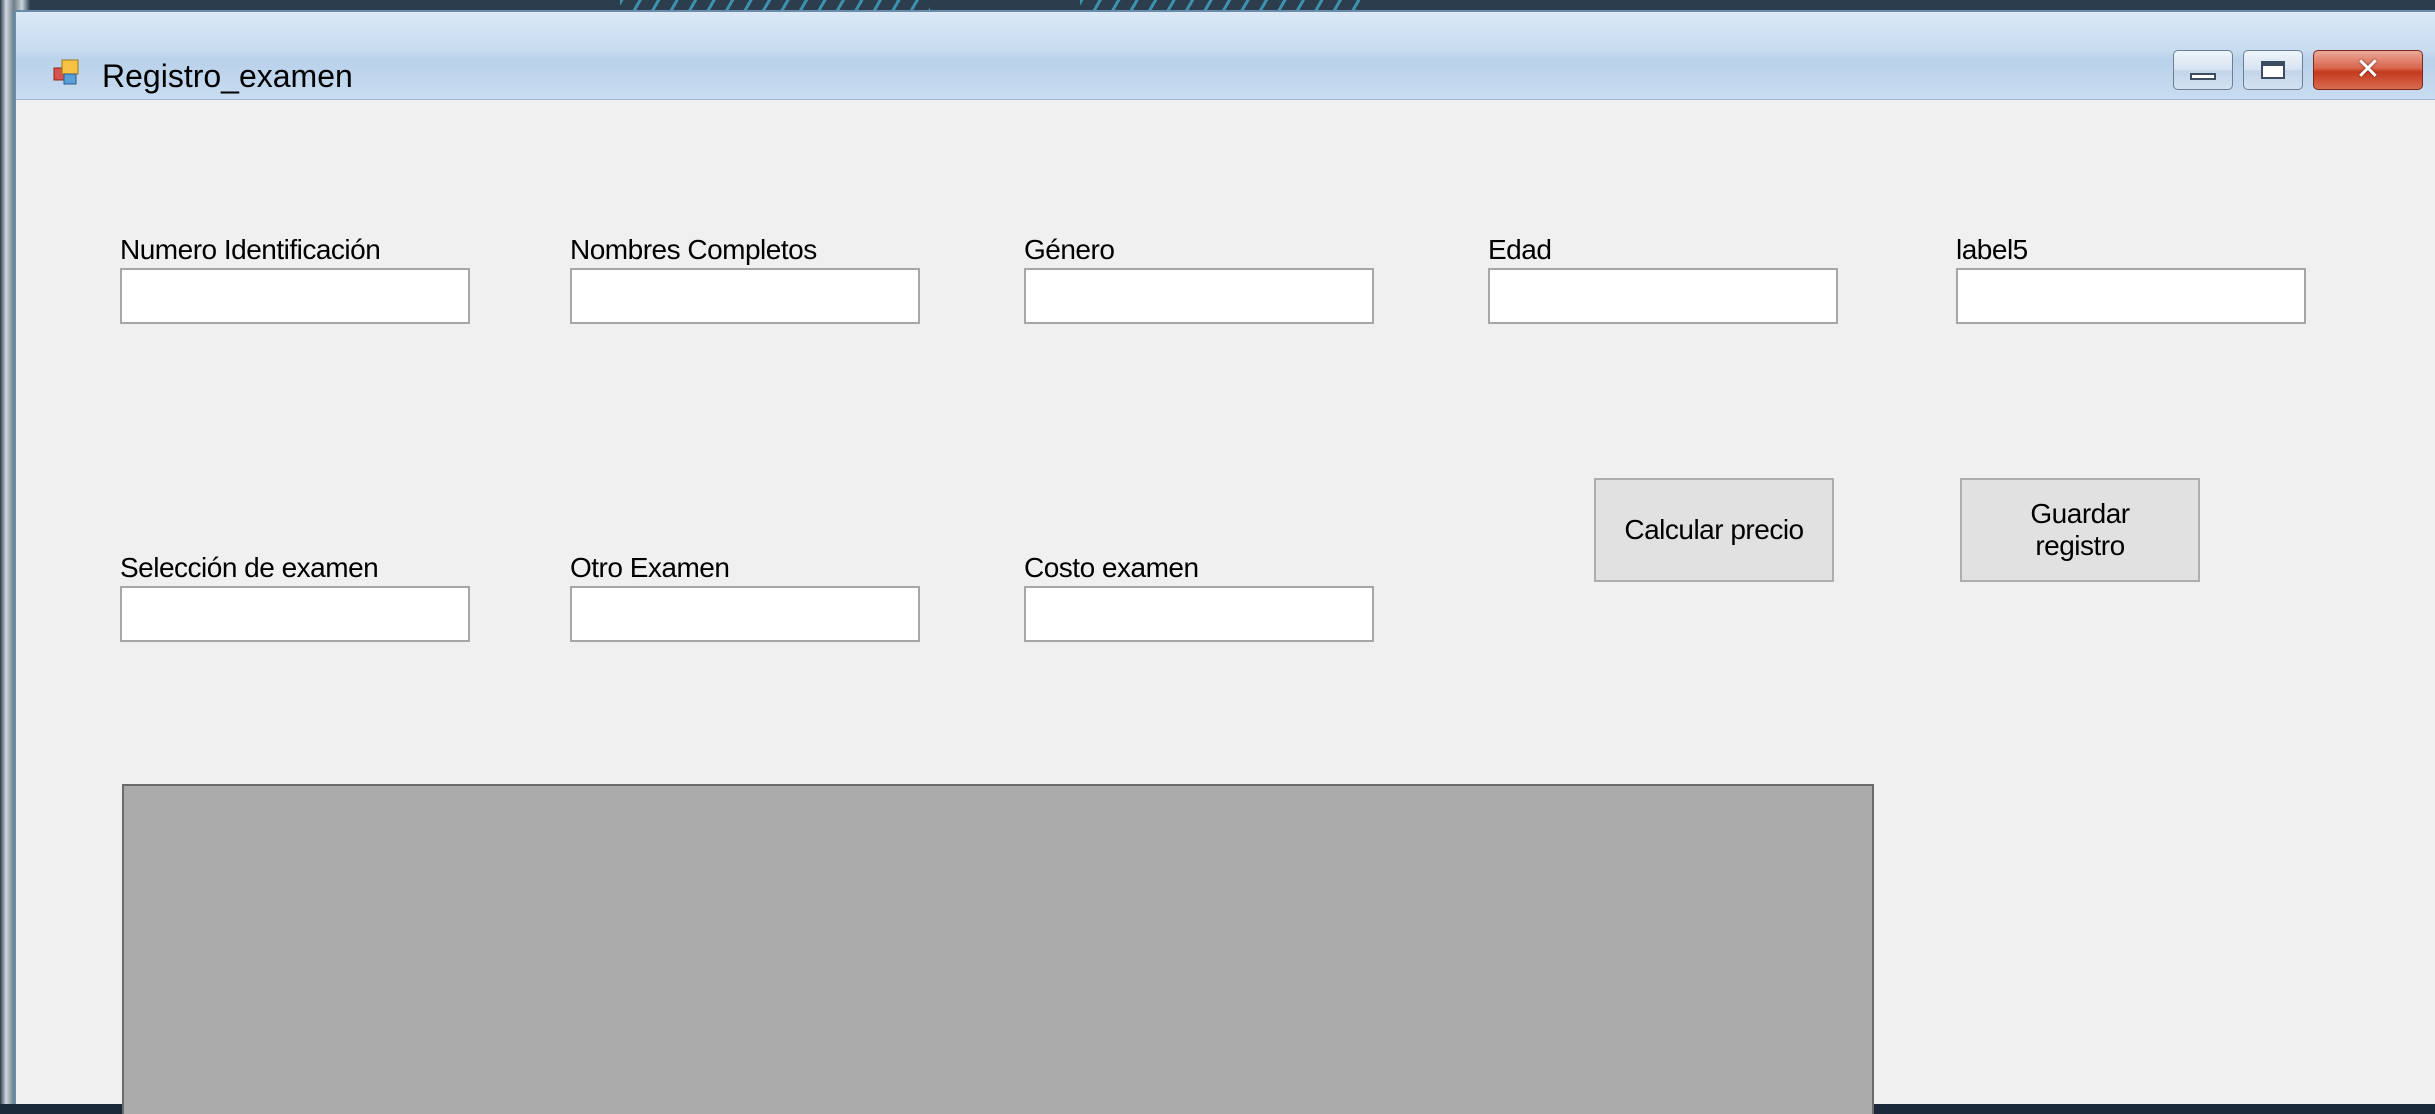 The width and height of the screenshot is (2435, 1114). What do you see at coordinates (2080, 545) in the screenshot?
I see `guardar-registro-label-line2: registro` at bounding box center [2080, 545].